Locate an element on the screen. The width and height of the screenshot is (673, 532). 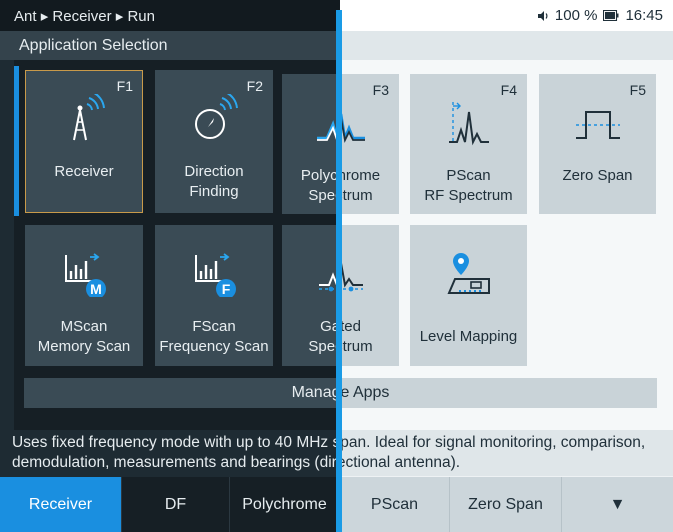
app-tile-label: Level Mapping is located at coordinates (468, 336).